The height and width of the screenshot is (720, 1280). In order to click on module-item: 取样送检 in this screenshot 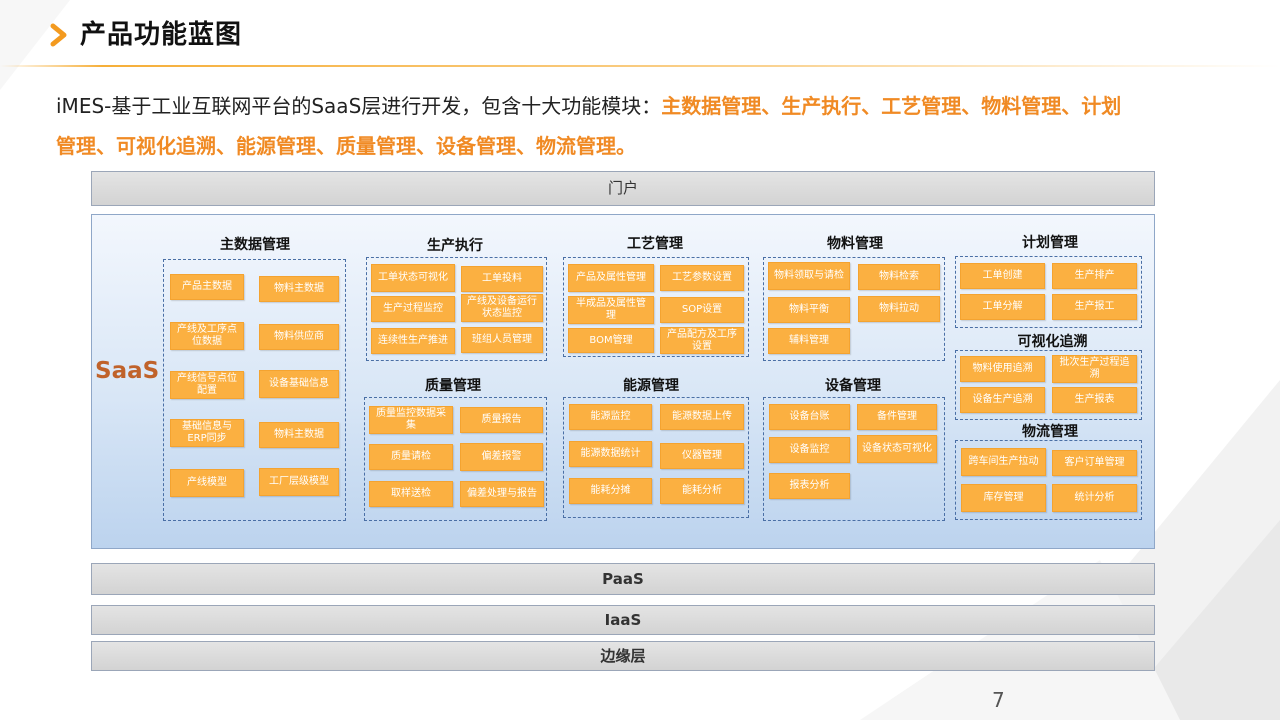, I will do `click(411, 494)`.